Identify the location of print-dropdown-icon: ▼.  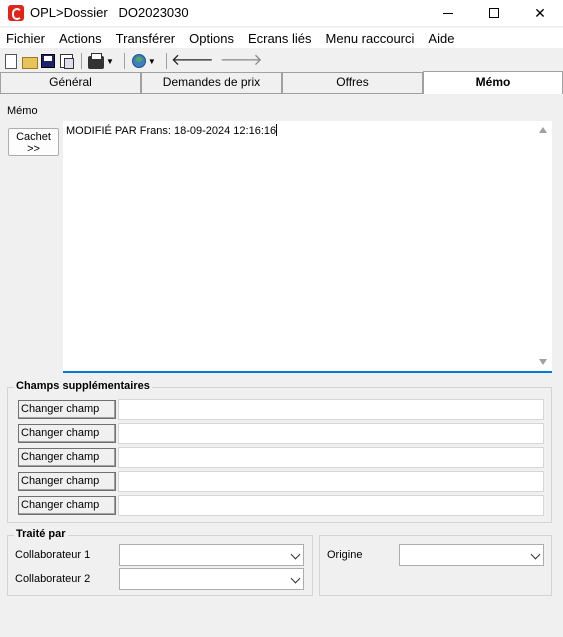
(110, 61).